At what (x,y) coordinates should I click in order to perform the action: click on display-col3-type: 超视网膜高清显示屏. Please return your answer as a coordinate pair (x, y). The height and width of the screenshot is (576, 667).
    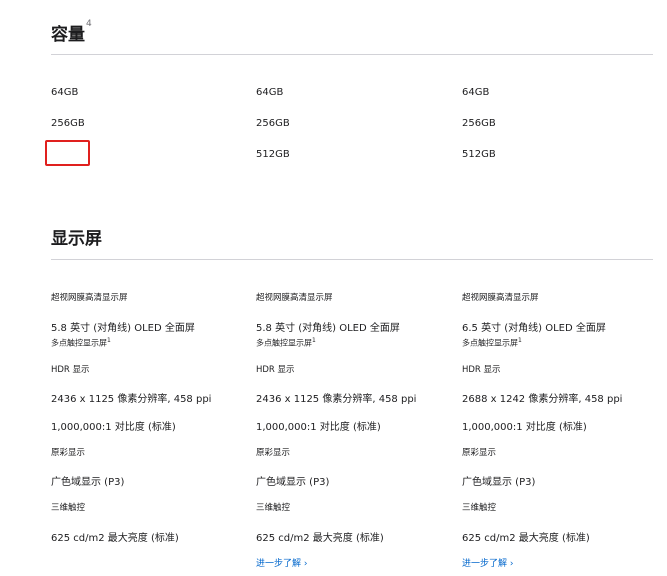
    Looking at the image, I should click on (500, 298).